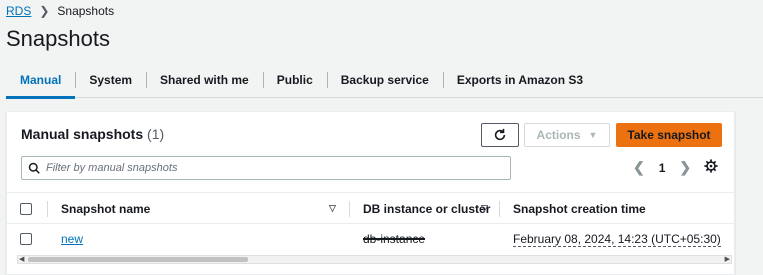 Image resolution: width=763 pixels, height=275 pixels. I want to click on settings-button, so click(711, 168).